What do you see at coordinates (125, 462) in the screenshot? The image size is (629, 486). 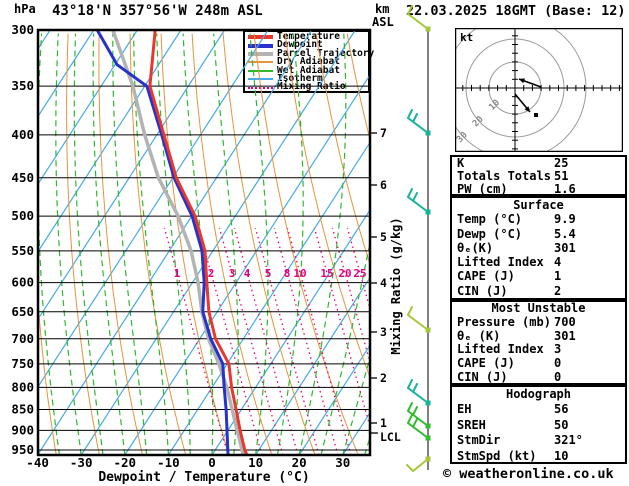 I see `temp-tick-label: -20` at bounding box center [125, 462].